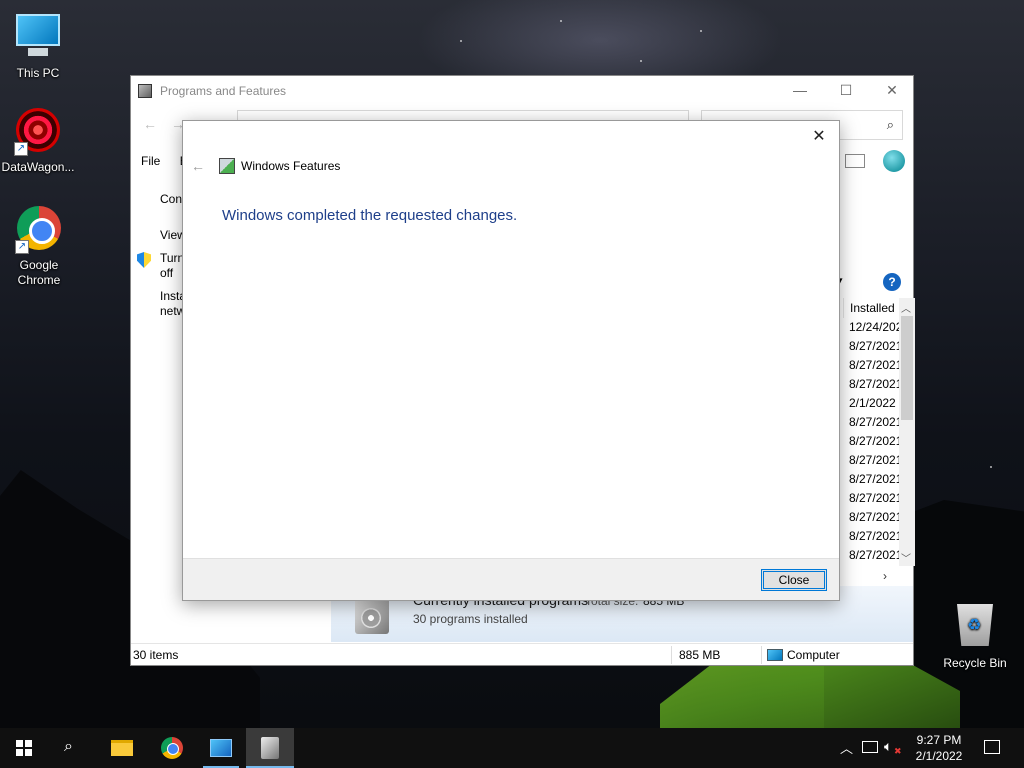 This screenshot has height=768, width=1024. I want to click on dialog-close-x-button: ✕, so click(819, 138).